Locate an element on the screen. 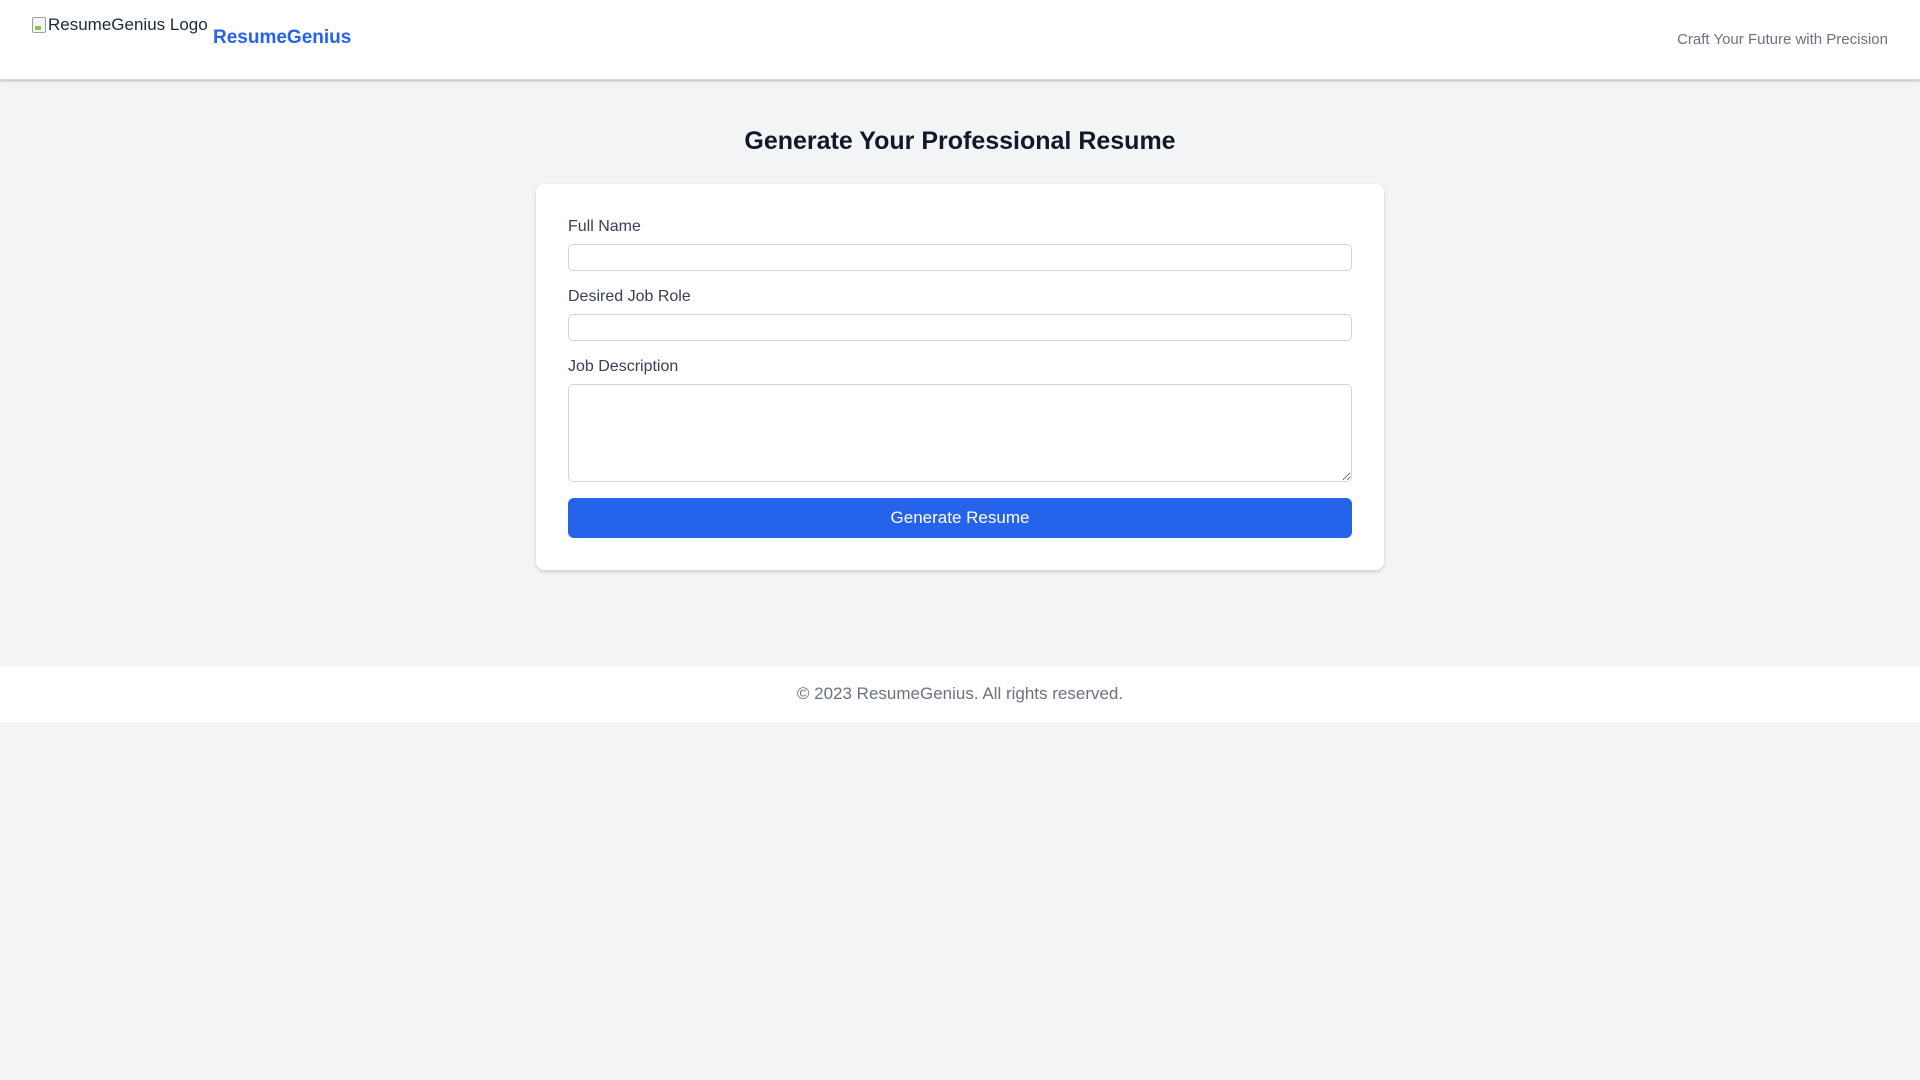 The width and height of the screenshot is (1920, 1080). full-name-label: Full Name is located at coordinates (604, 226).